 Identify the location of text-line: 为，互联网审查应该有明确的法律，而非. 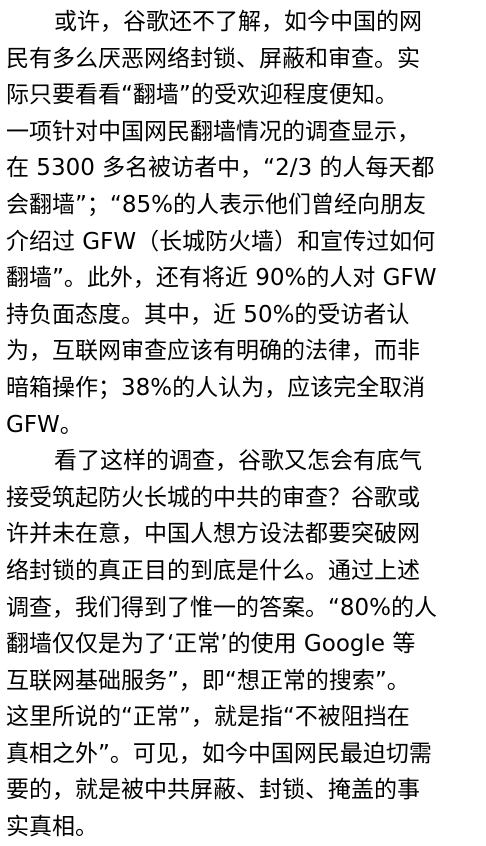
(213, 351).